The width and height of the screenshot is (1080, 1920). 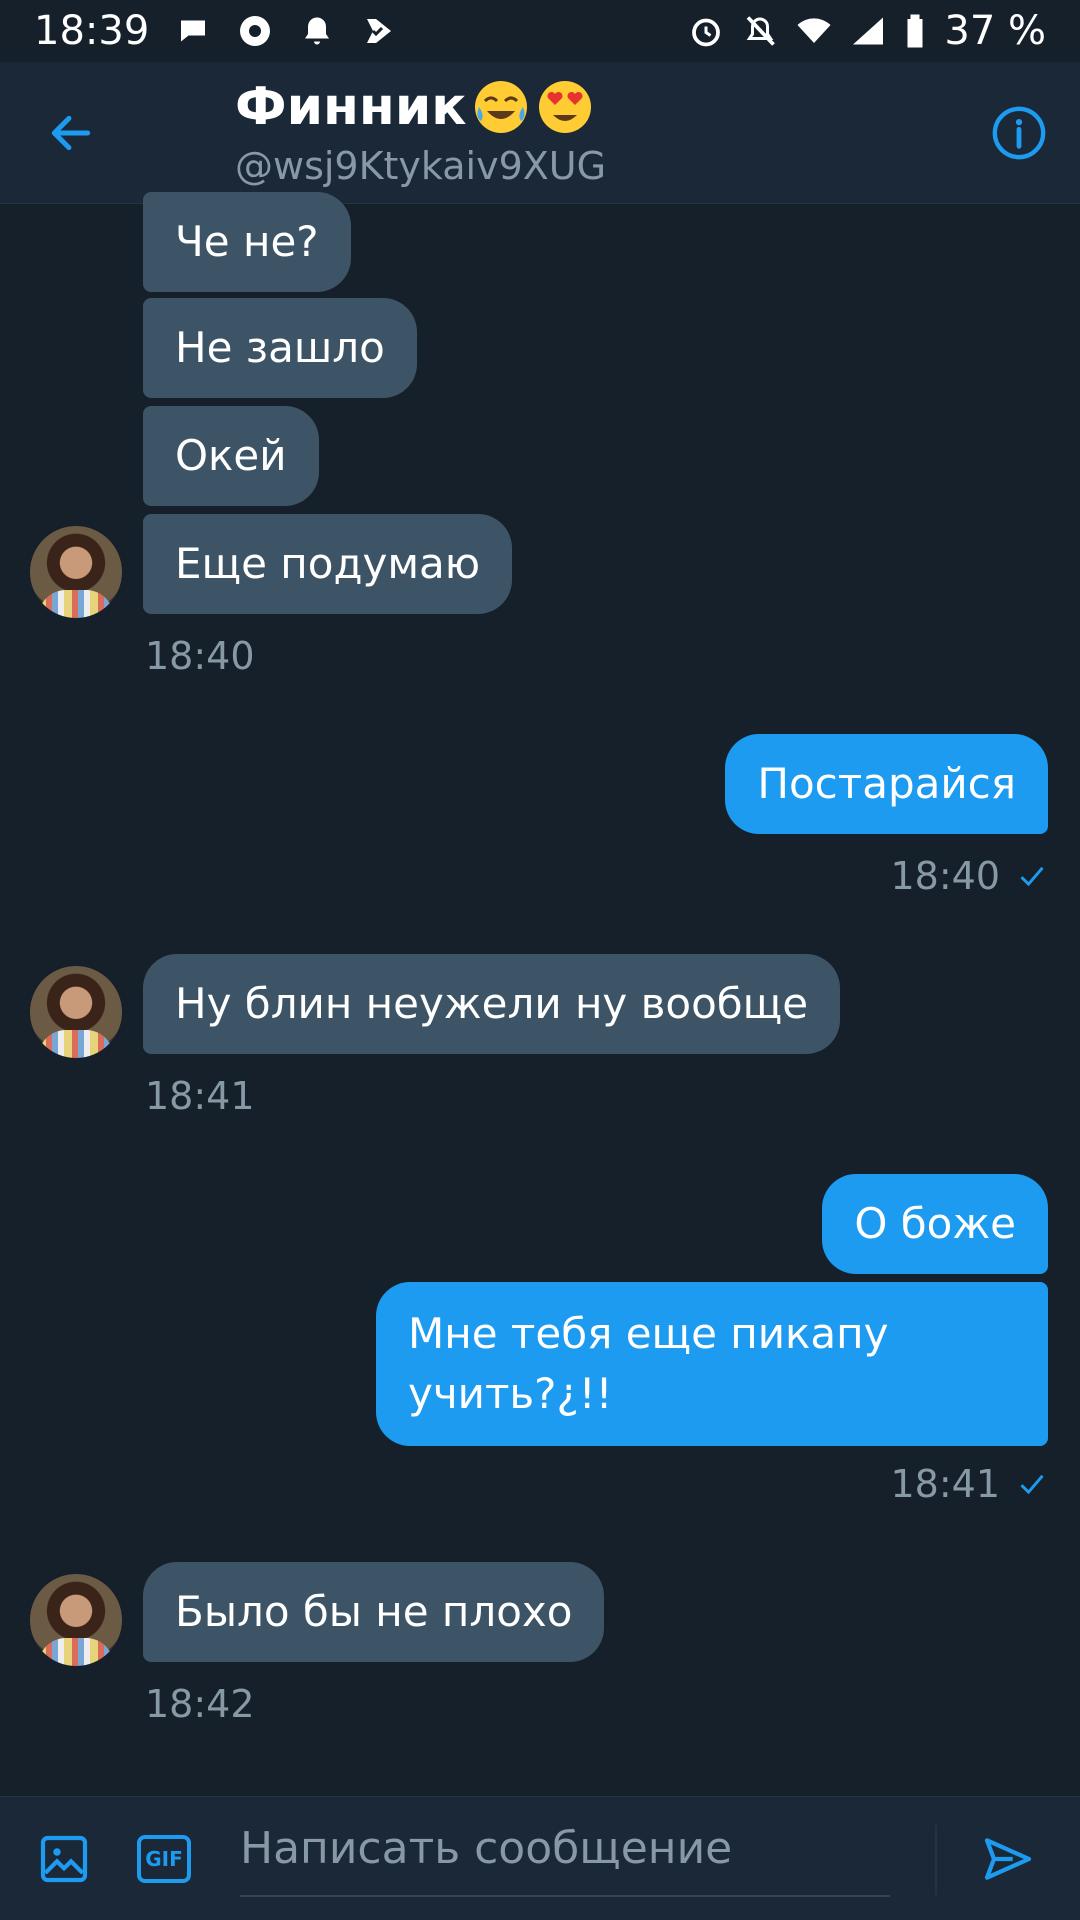 I want to click on conversation-header: Финник @wsj9Ktykaiv9XUG, so click(x=540, y=133).